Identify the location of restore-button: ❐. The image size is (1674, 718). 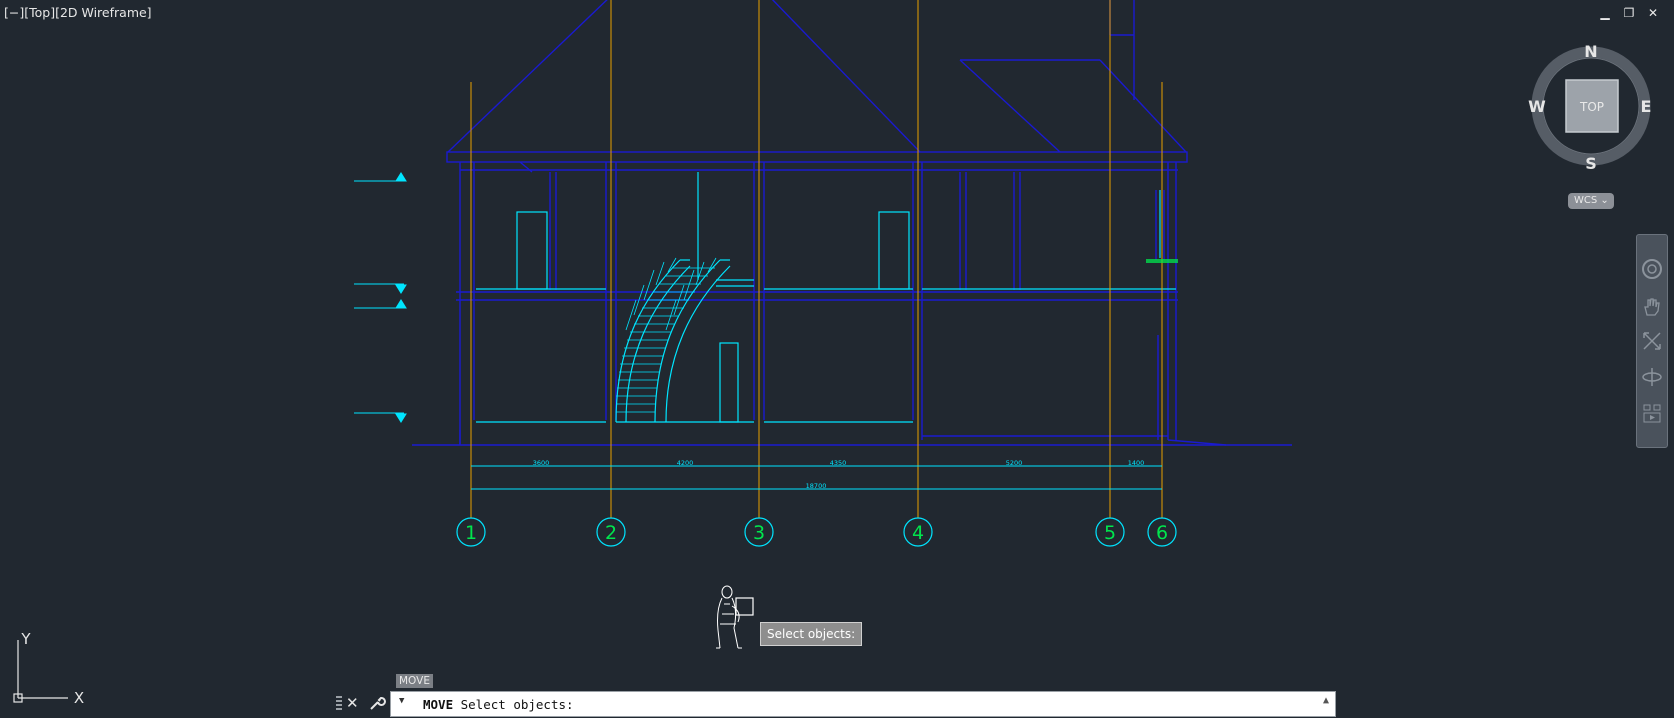
(1629, 13).